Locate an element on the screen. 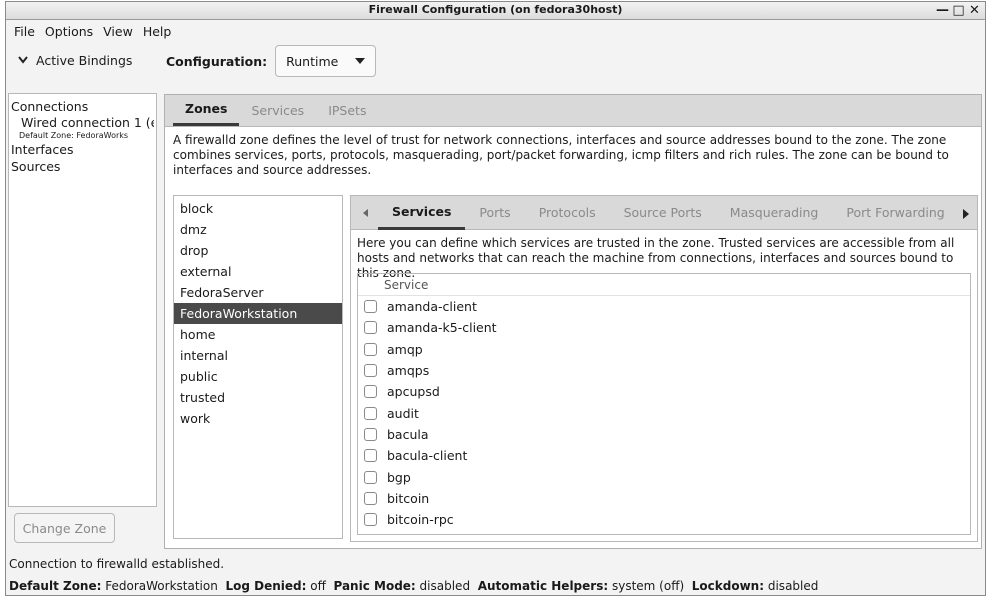 The height and width of the screenshot is (596, 986). service-row: amqps is located at coordinates (664, 370).